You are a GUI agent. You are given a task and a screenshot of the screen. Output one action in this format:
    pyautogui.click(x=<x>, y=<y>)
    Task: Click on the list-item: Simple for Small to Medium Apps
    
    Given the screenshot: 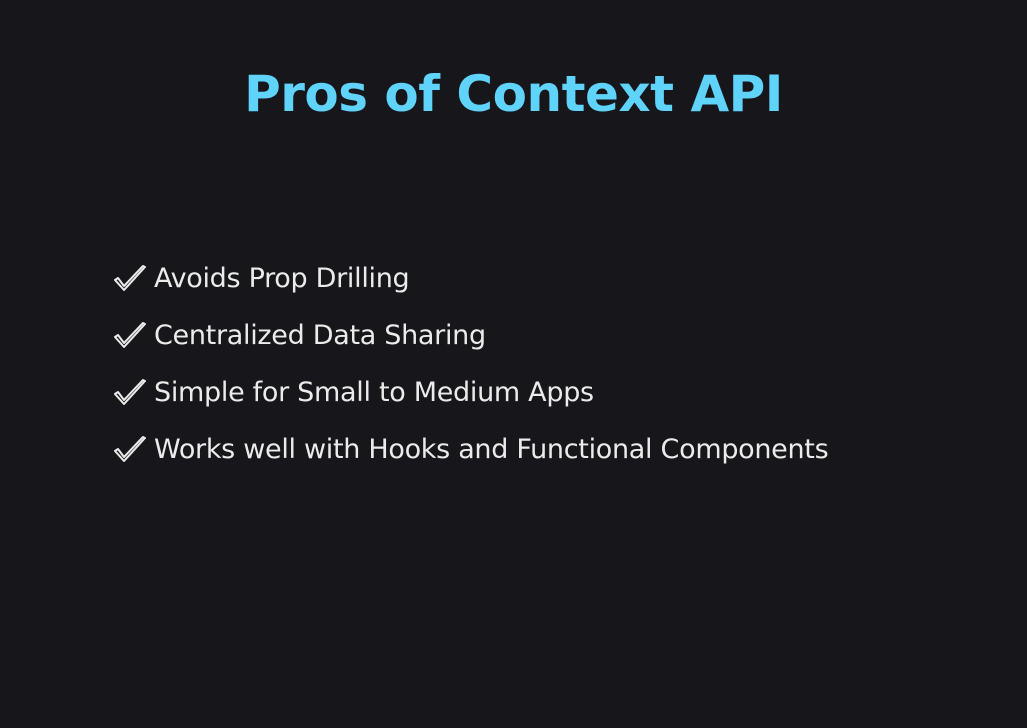 What is the action you would take?
    pyautogui.click(x=470, y=392)
    